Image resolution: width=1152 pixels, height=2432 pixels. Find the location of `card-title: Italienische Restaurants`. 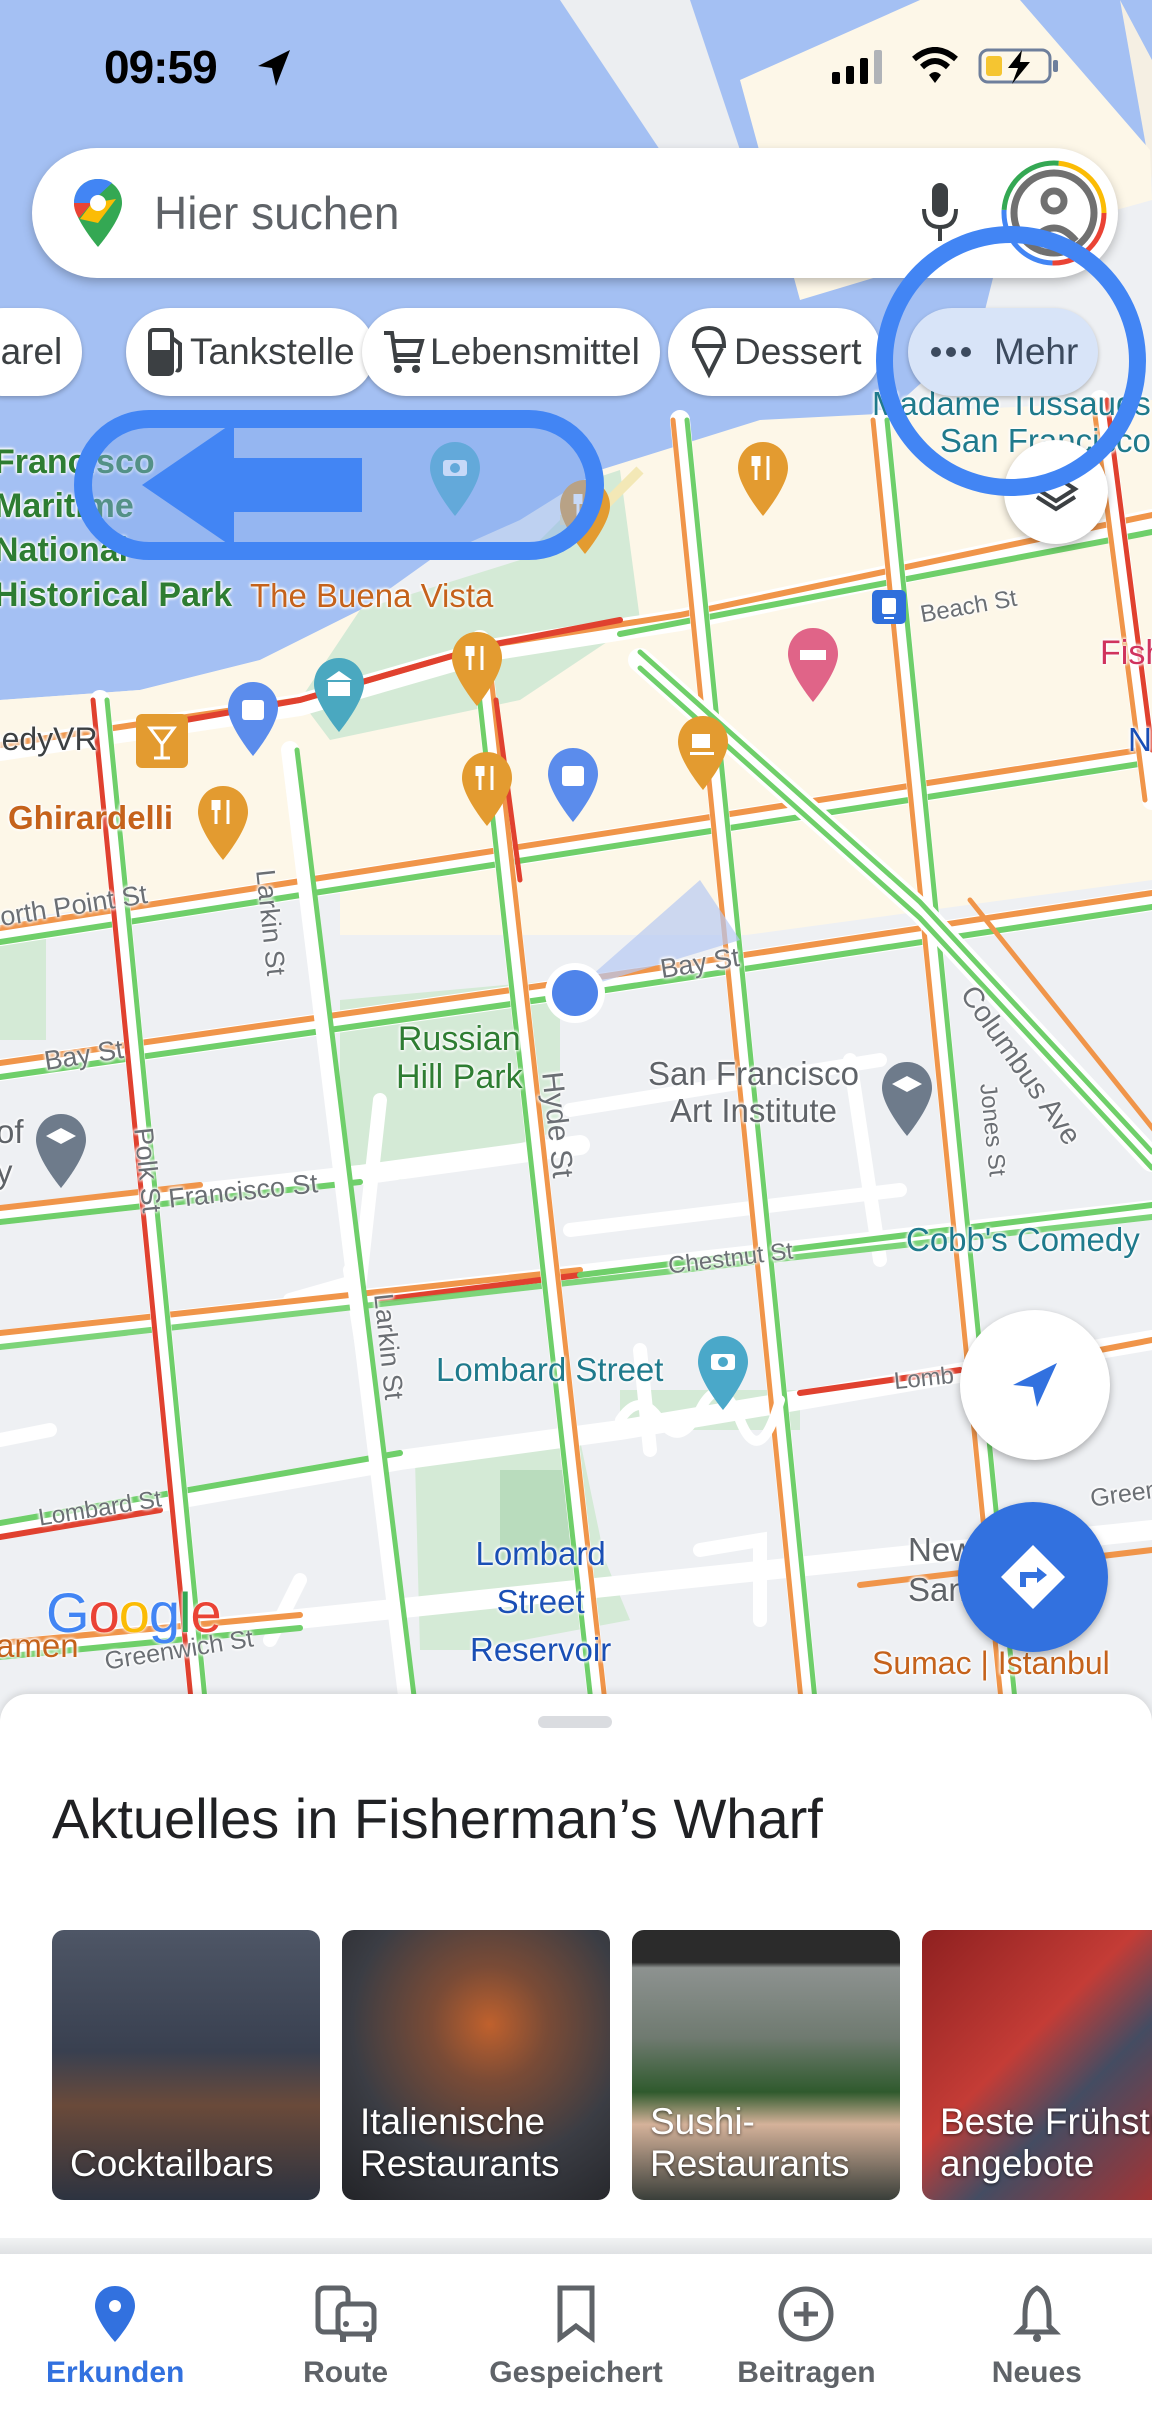

card-title: Italienische Restaurants is located at coordinates (460, 2142).